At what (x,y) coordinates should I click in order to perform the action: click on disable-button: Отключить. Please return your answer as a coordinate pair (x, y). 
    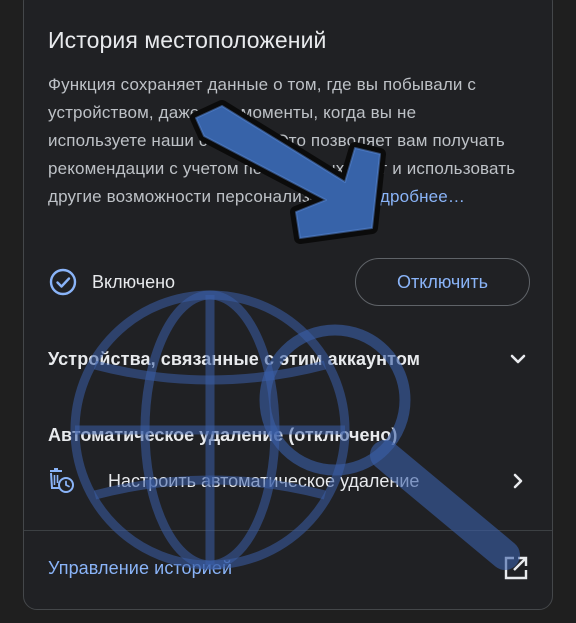
    Looking at the image, I should click on (442, 282).